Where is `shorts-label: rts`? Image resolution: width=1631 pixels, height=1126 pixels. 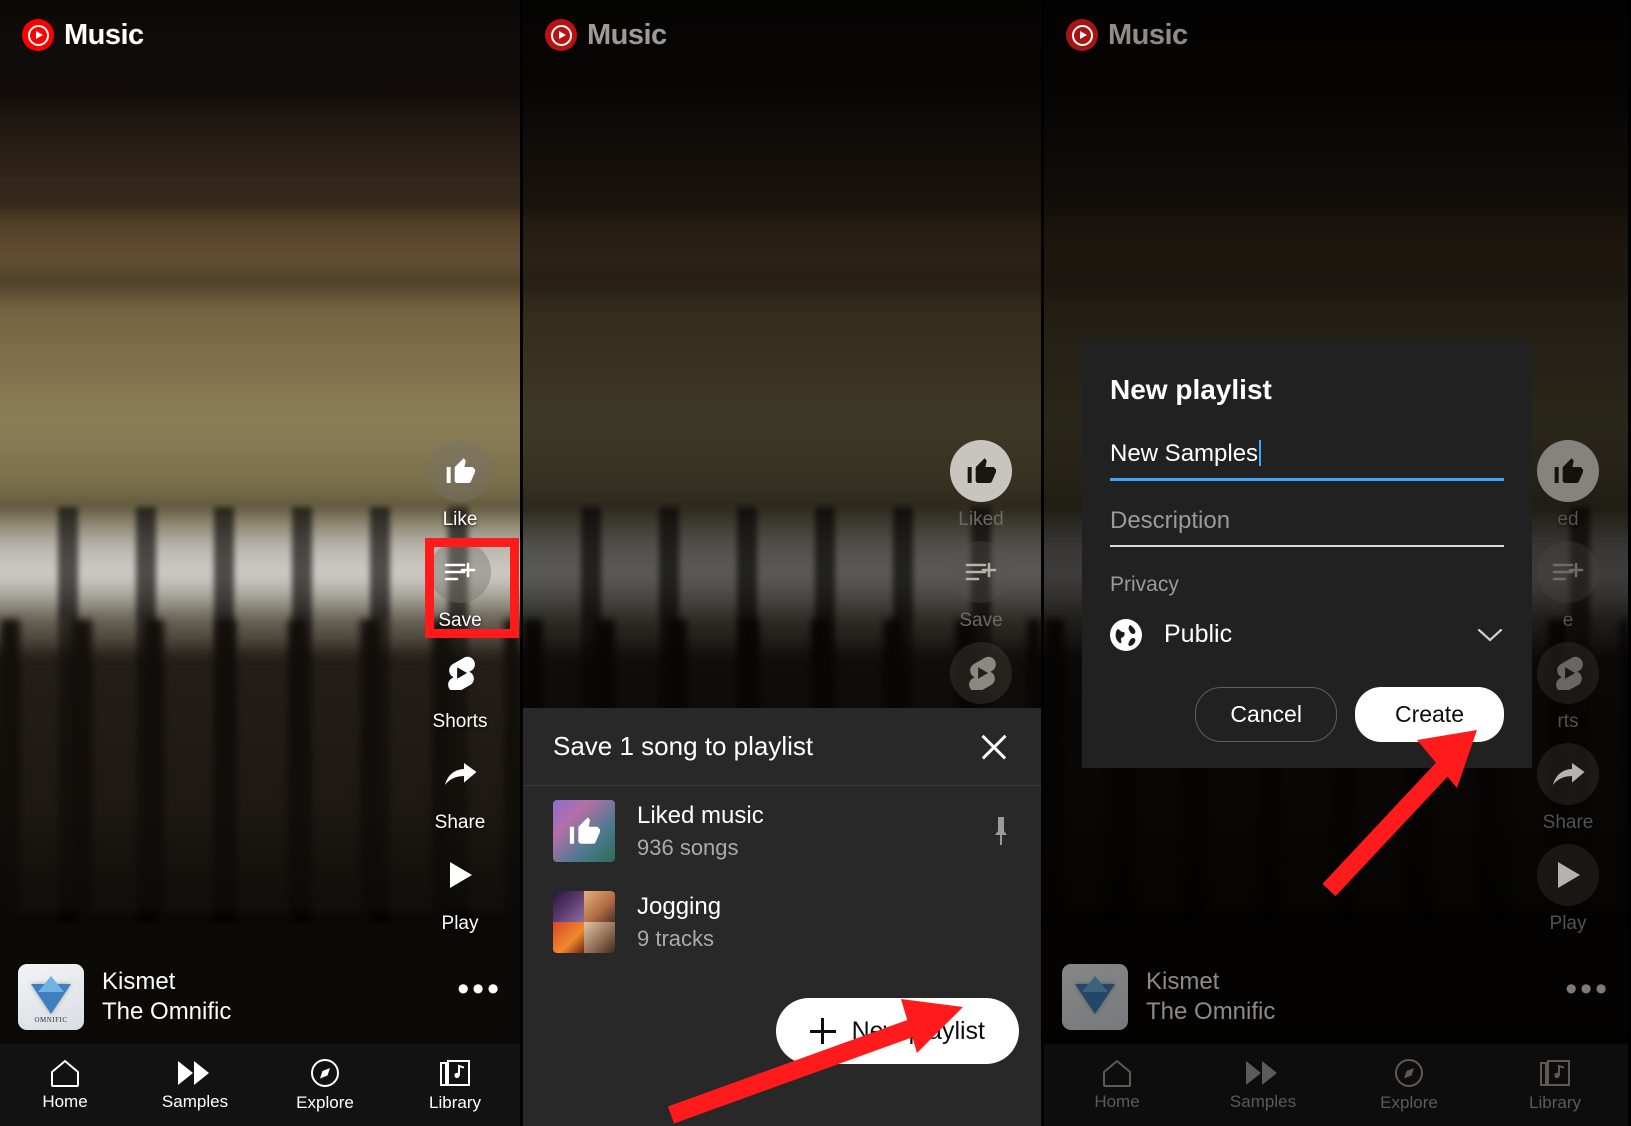 shorts-label: rts is located at coordinates (1568, 721).